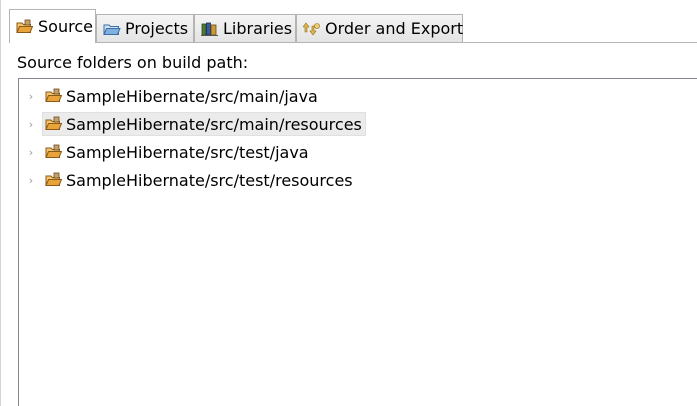  I want to click on tree-item-content: SampleHibernate/src/main/resources, so click(204, 124).